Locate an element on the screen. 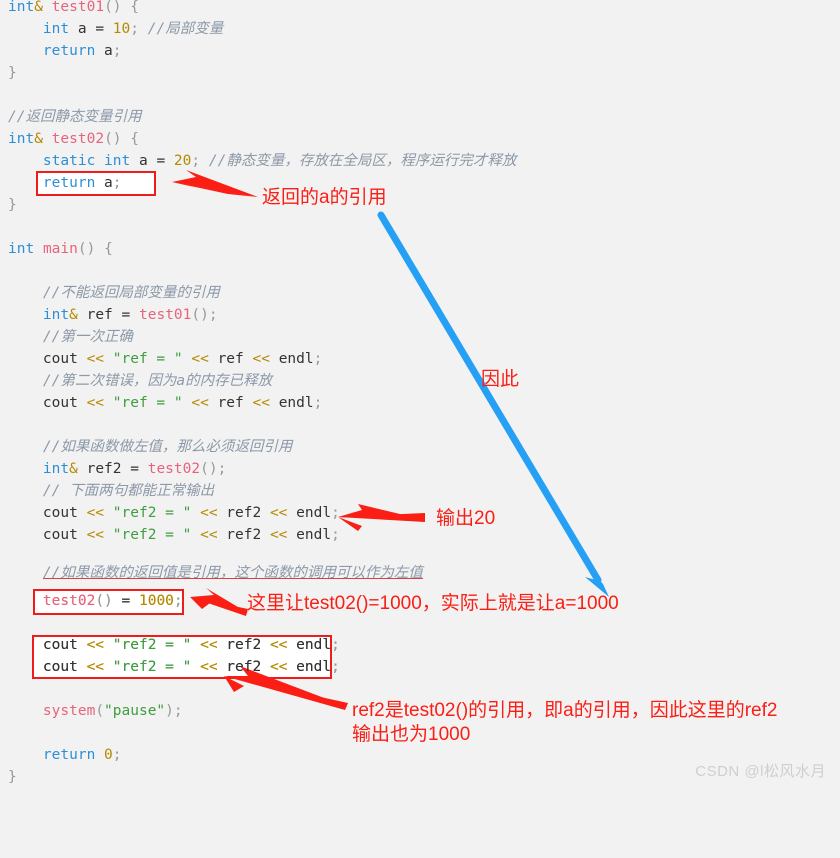  code-line-35: return 0; is located at coordinates (82, 755).